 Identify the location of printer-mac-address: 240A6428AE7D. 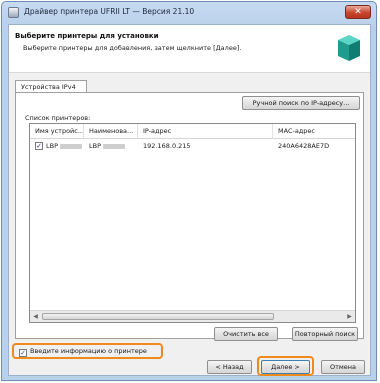
(304, 146).